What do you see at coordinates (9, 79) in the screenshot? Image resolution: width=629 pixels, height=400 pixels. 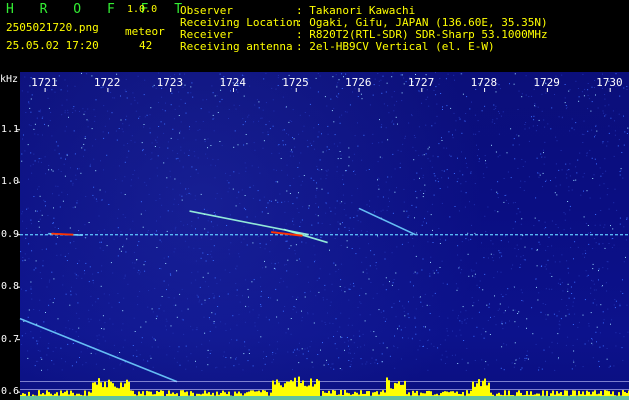 I see `unit-label: kHz` at bounding box center [9, 79].